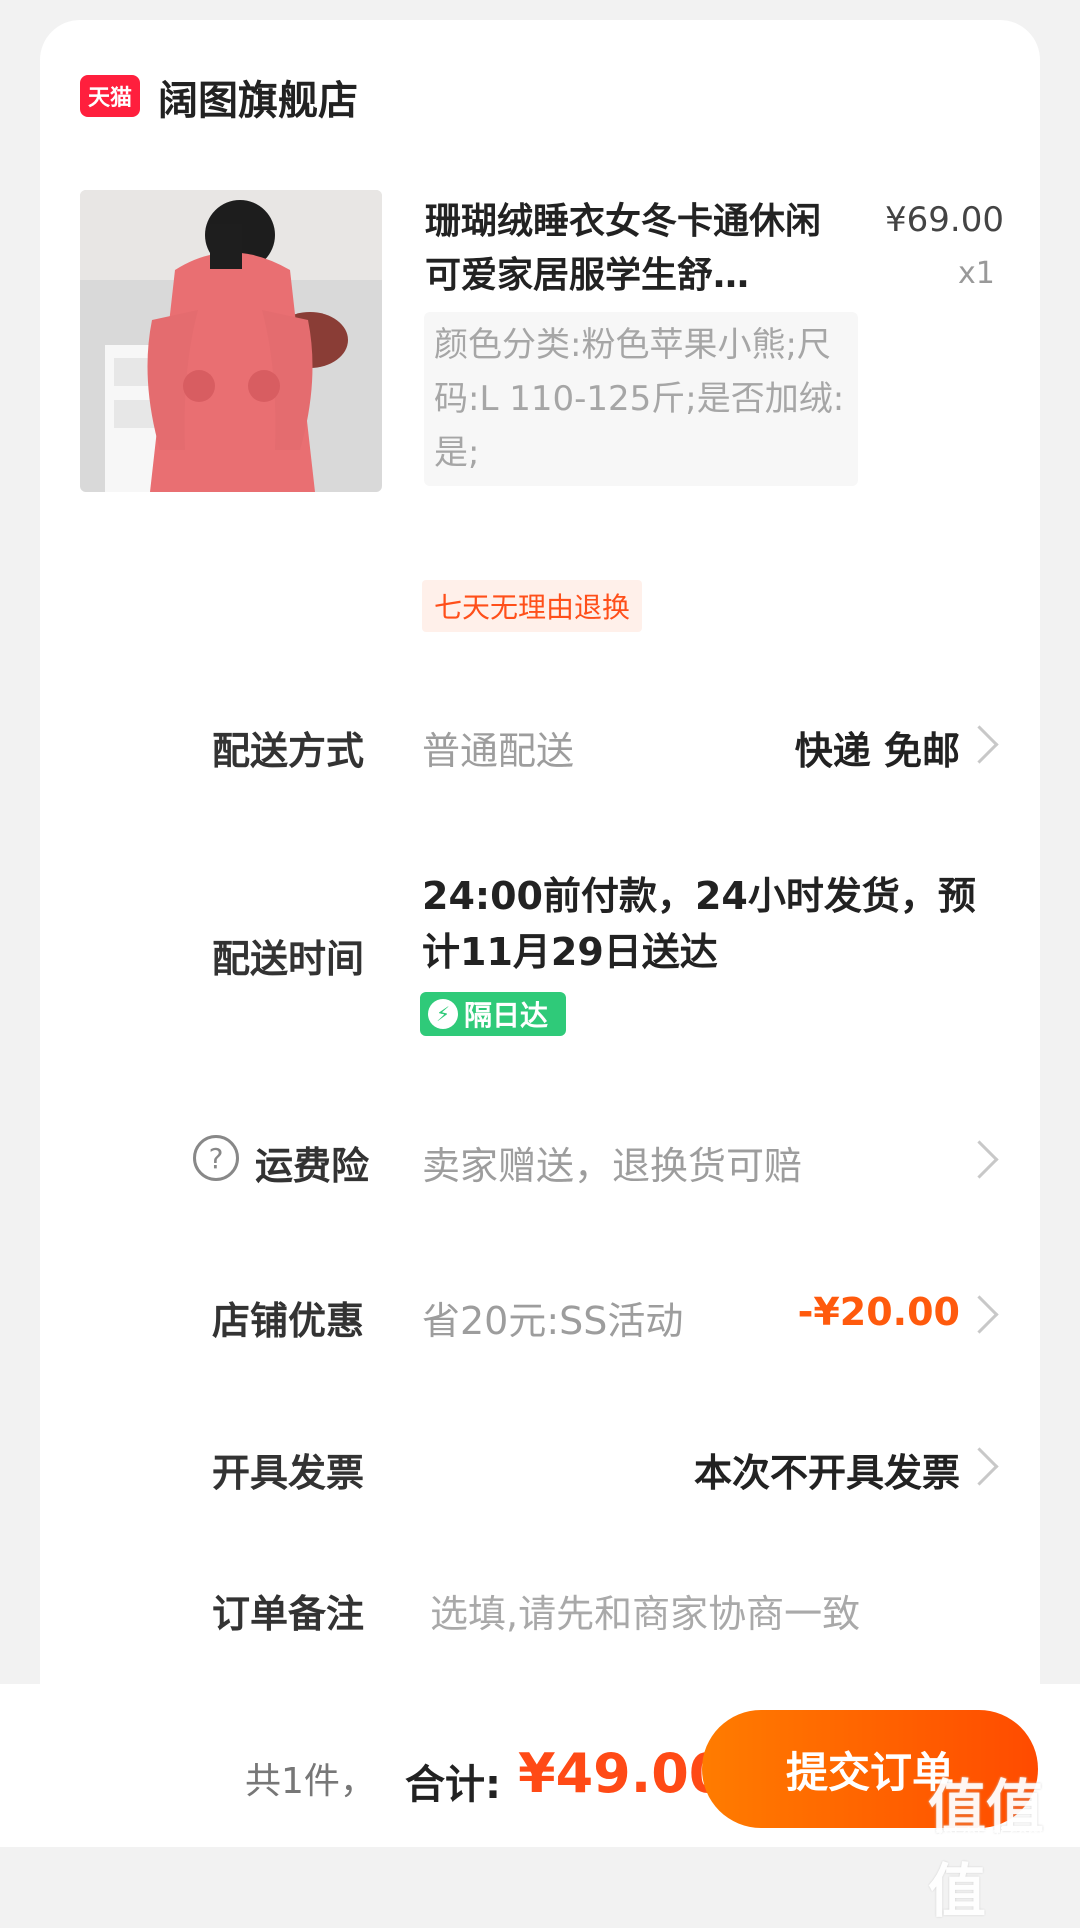 This screenshot has height=1928, width=1080. Describe the element at coordinates (288, 1473) in the screenshot. I see `invoice-label: 开具发票` at that location.